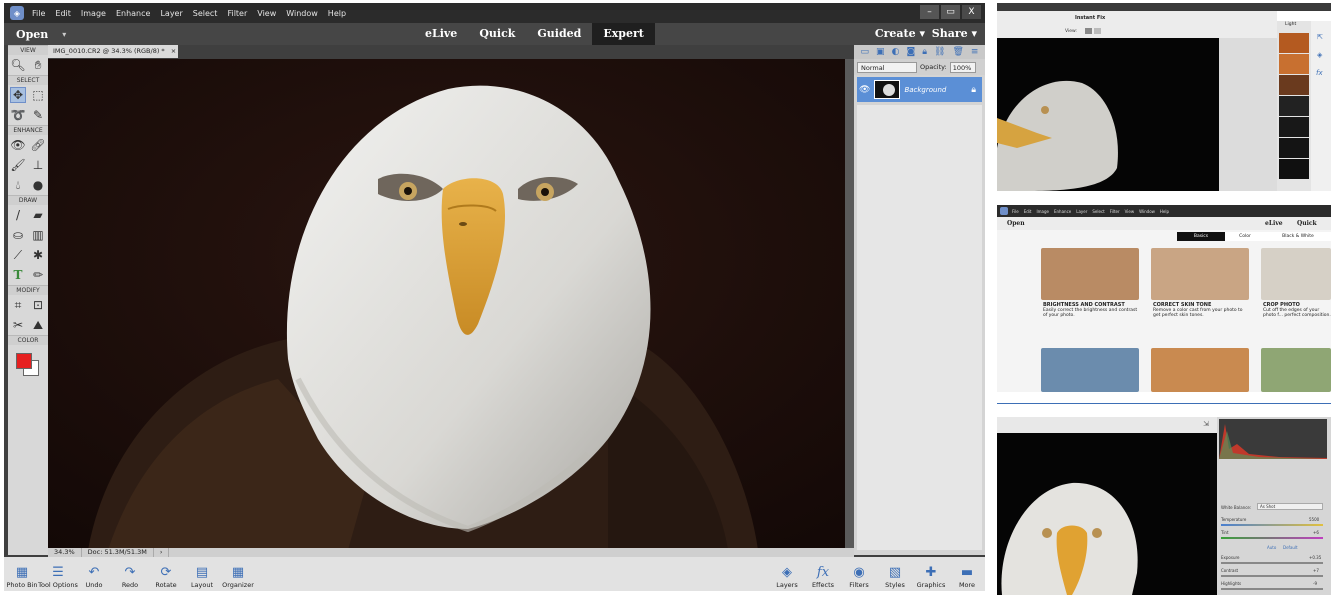 This screenshot has height=603, width=1335. What do you see at coordinates (895, 577) in the screenshot?
I see `styles-button: ▧ Styles` at bounding box center [895, 577].